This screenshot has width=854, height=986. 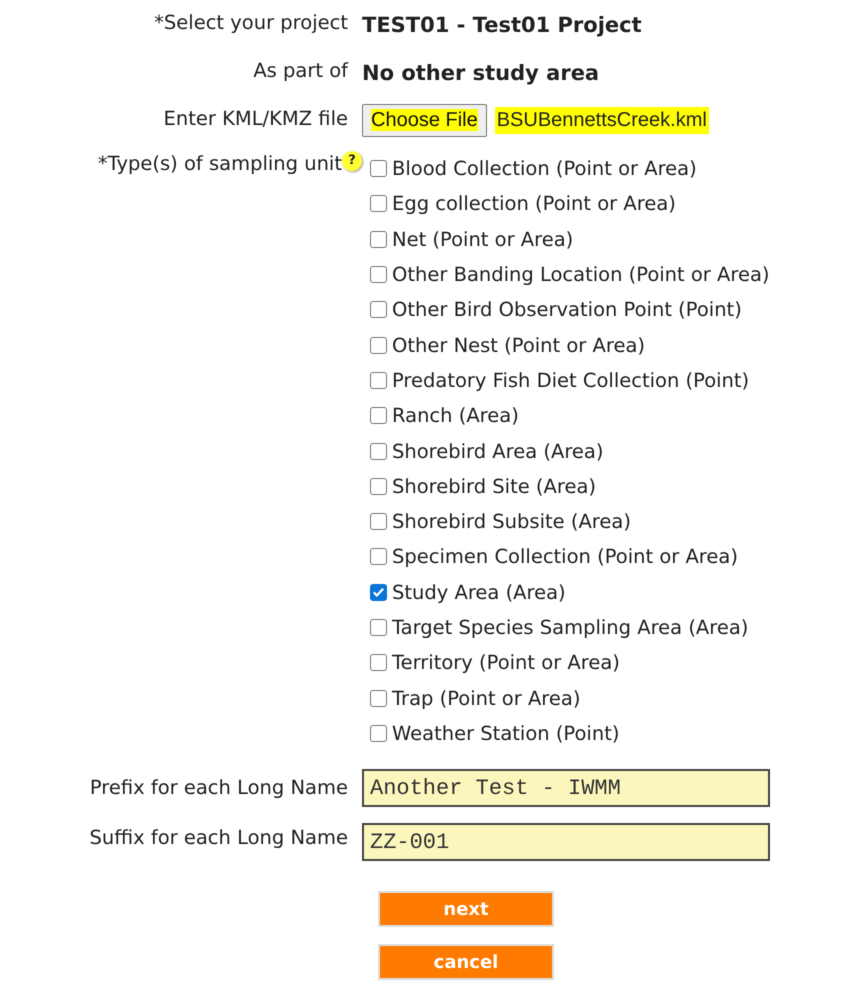 I want to click on field-label: As part of, so click(x=300, y=71).